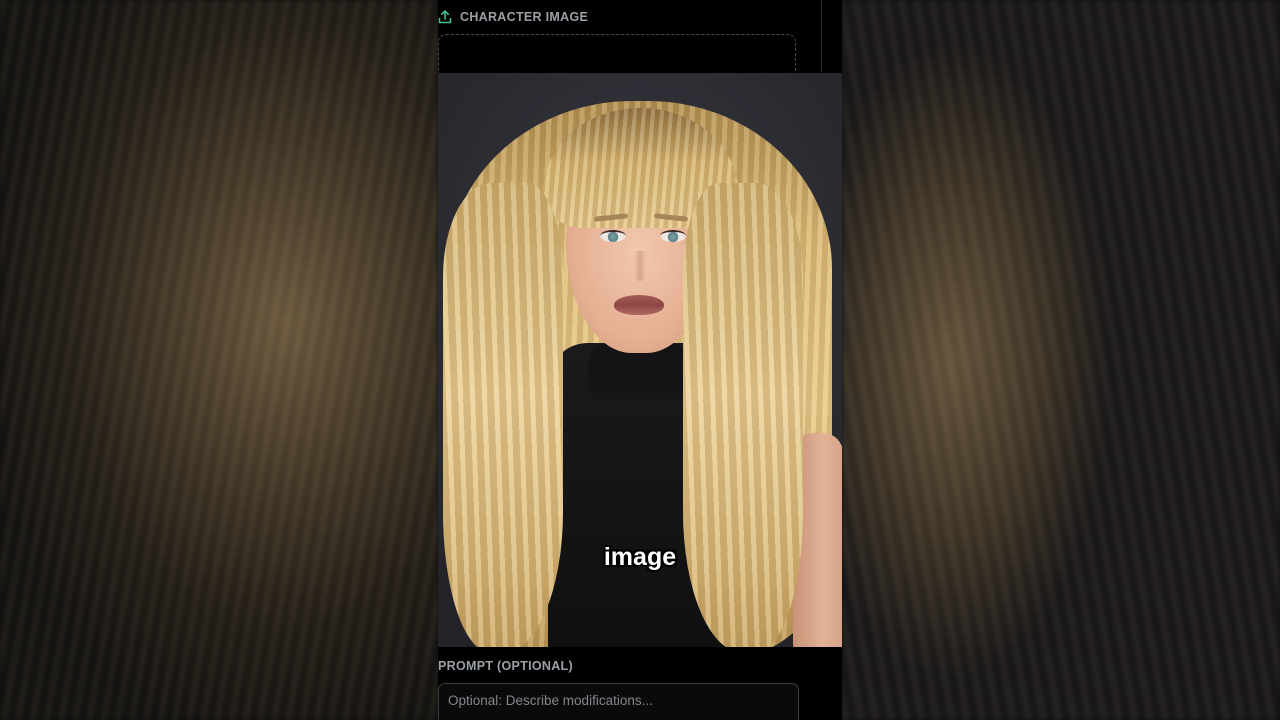 The image size is (1280, 720). I want to click on character-image-label: CHARACTER IMAGE, so click(524, 17).